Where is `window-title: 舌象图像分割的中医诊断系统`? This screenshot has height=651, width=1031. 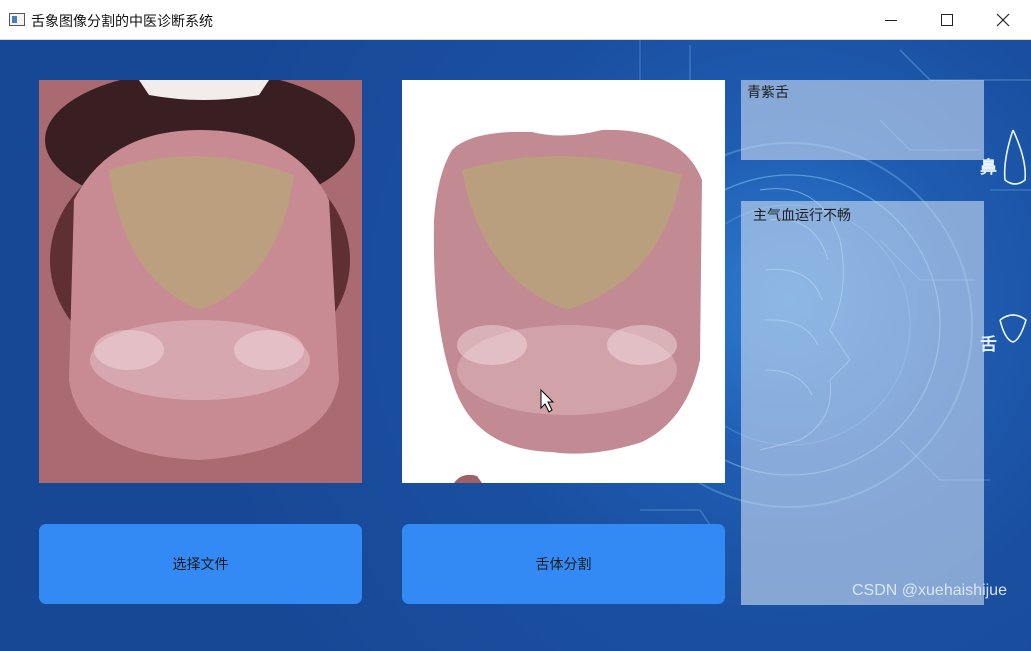
window-title: 舌象图像分割的中医诊断系统 is located at coordinates (122, 22).